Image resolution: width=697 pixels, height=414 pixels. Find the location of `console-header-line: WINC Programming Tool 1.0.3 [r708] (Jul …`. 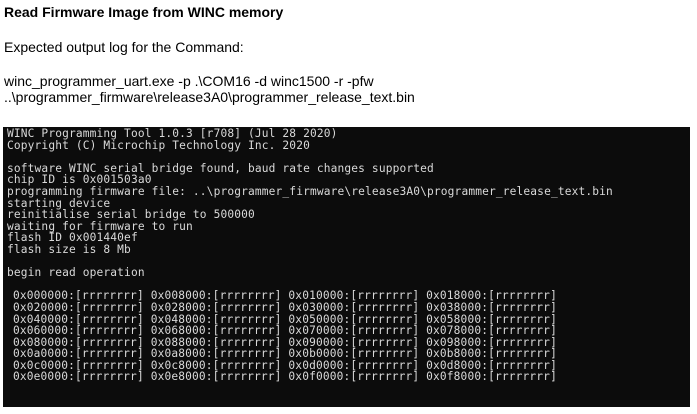

console-header-line: WINC Programming Tool 1.0.3 [r708] (Jul … is located at coordinates (172, 133).